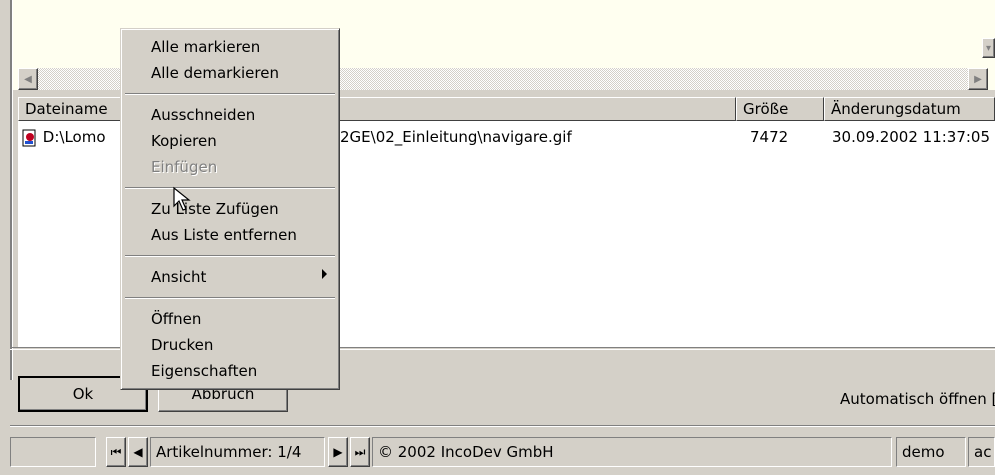 Image resolution: width=995 pixels, height=475 pixels. What do you see at coordinates (74, 137) in the screenshot?
I see `file-name-start: D:\Lomo` at bounding box center [74, 137].